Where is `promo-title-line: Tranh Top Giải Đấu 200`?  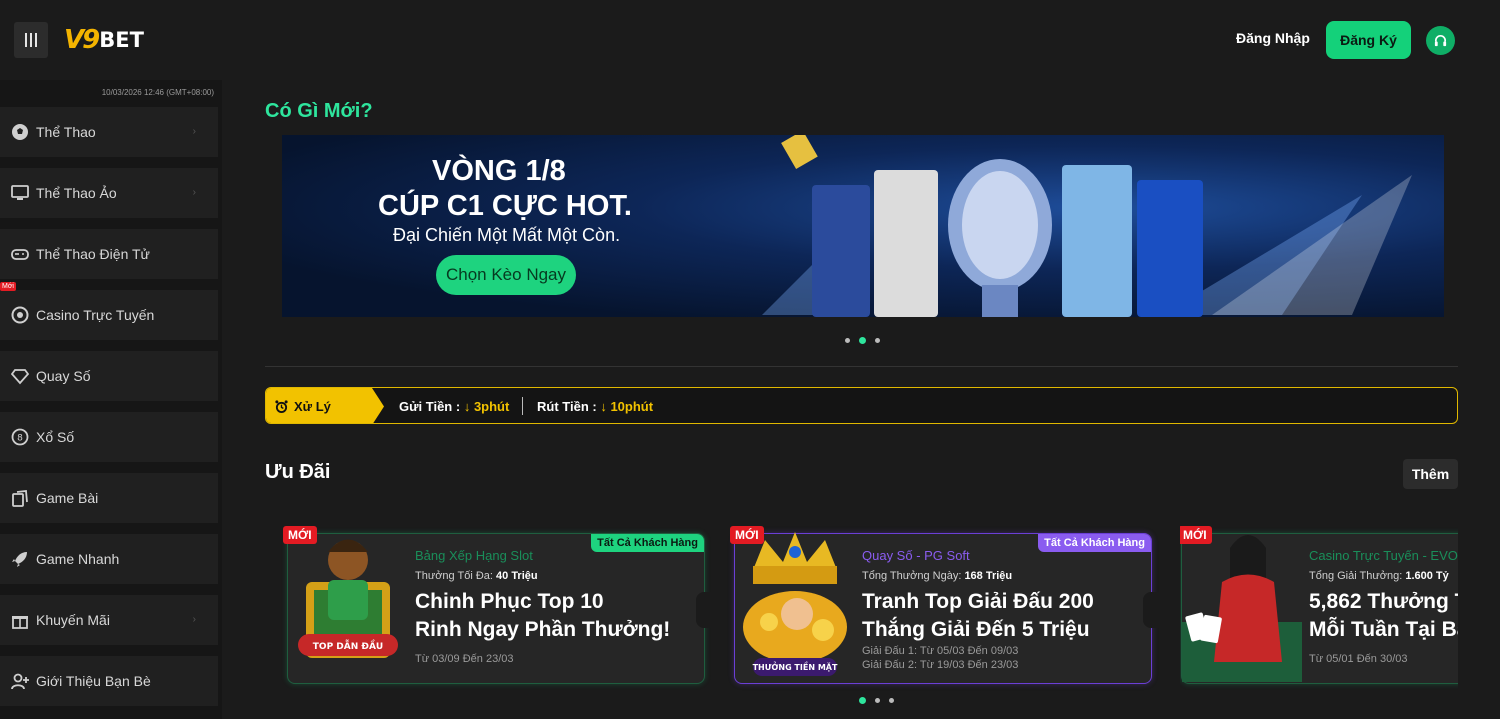 promo-title-line: Tranh Top Giải Đấu 200 is located at coordinates (978, 601).